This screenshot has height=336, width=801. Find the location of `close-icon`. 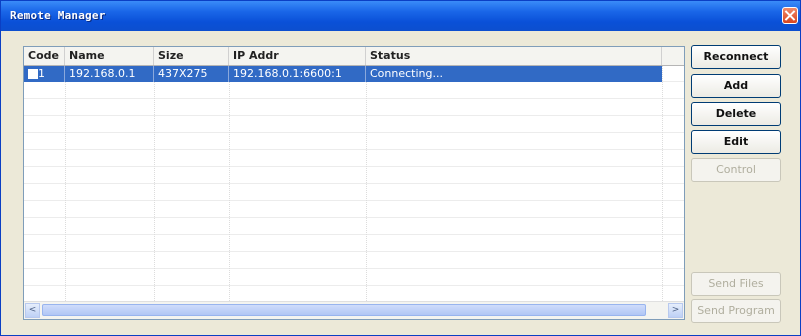

close-icon is located at coordinates (790, 15).